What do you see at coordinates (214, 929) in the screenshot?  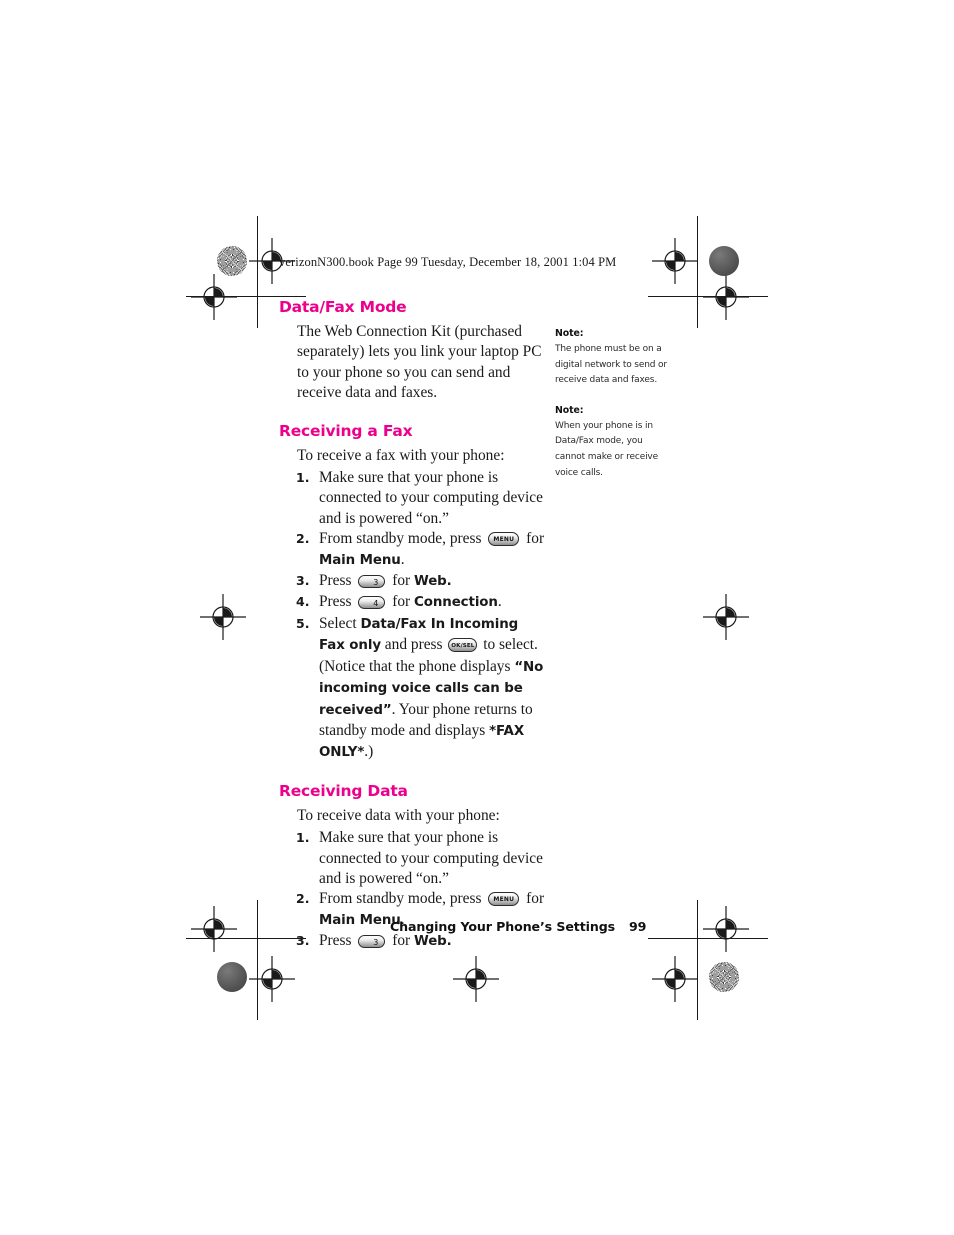 I see `registration-mark-bottom-left-outer` at bounding box center [214, 929].